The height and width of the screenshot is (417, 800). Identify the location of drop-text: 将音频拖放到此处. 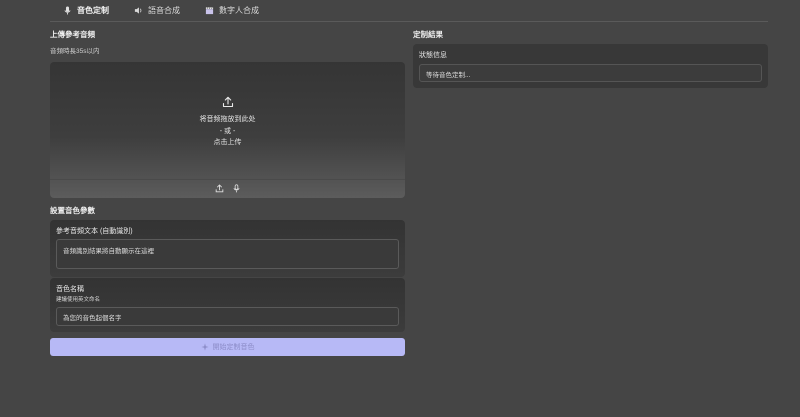
(227, 119).